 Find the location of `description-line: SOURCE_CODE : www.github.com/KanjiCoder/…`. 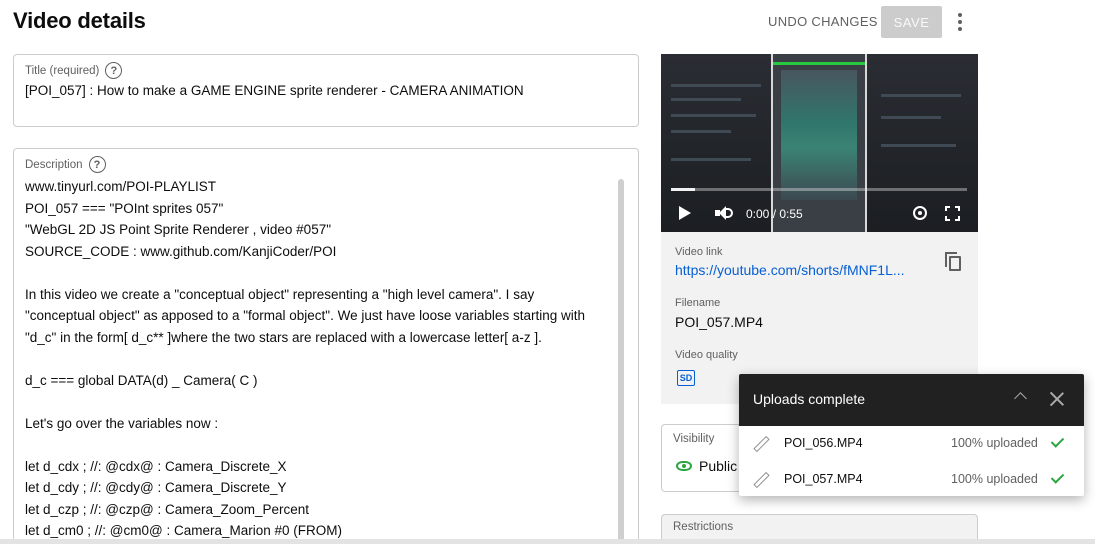

description-line: SOURCE_CODE : www.github.com/KanjiCoder/… is located at coordinates (181, 251).